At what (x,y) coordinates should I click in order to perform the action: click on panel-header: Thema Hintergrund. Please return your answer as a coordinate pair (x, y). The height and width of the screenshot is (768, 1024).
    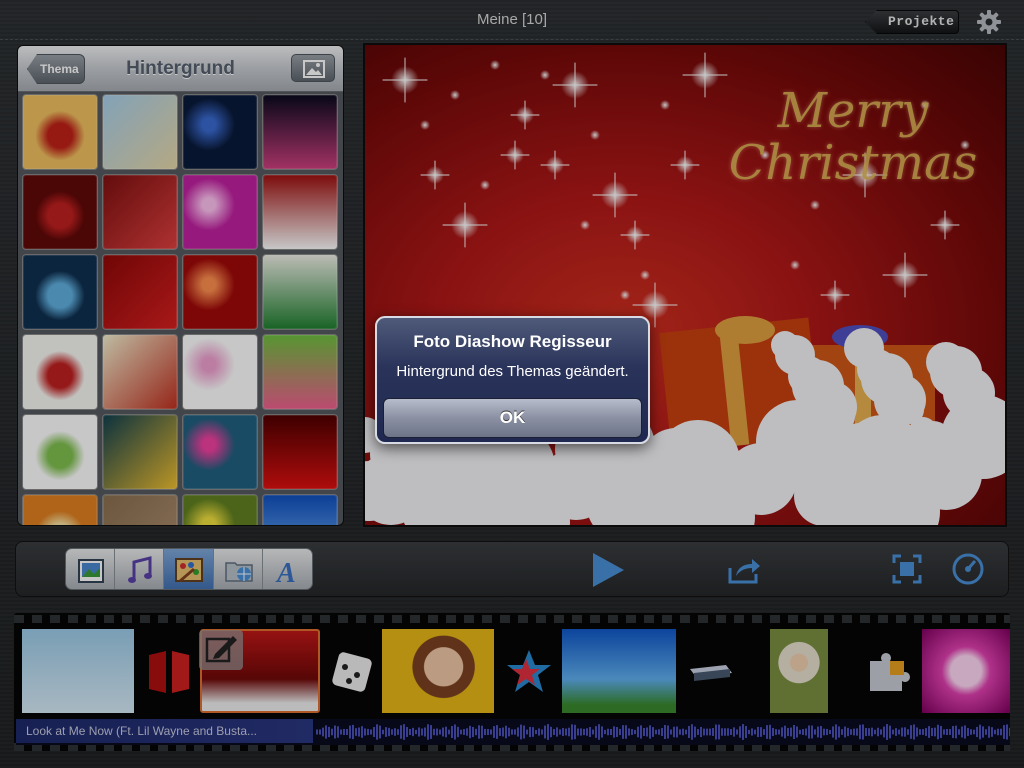
    Looking at the image, I should click on (180, 69).